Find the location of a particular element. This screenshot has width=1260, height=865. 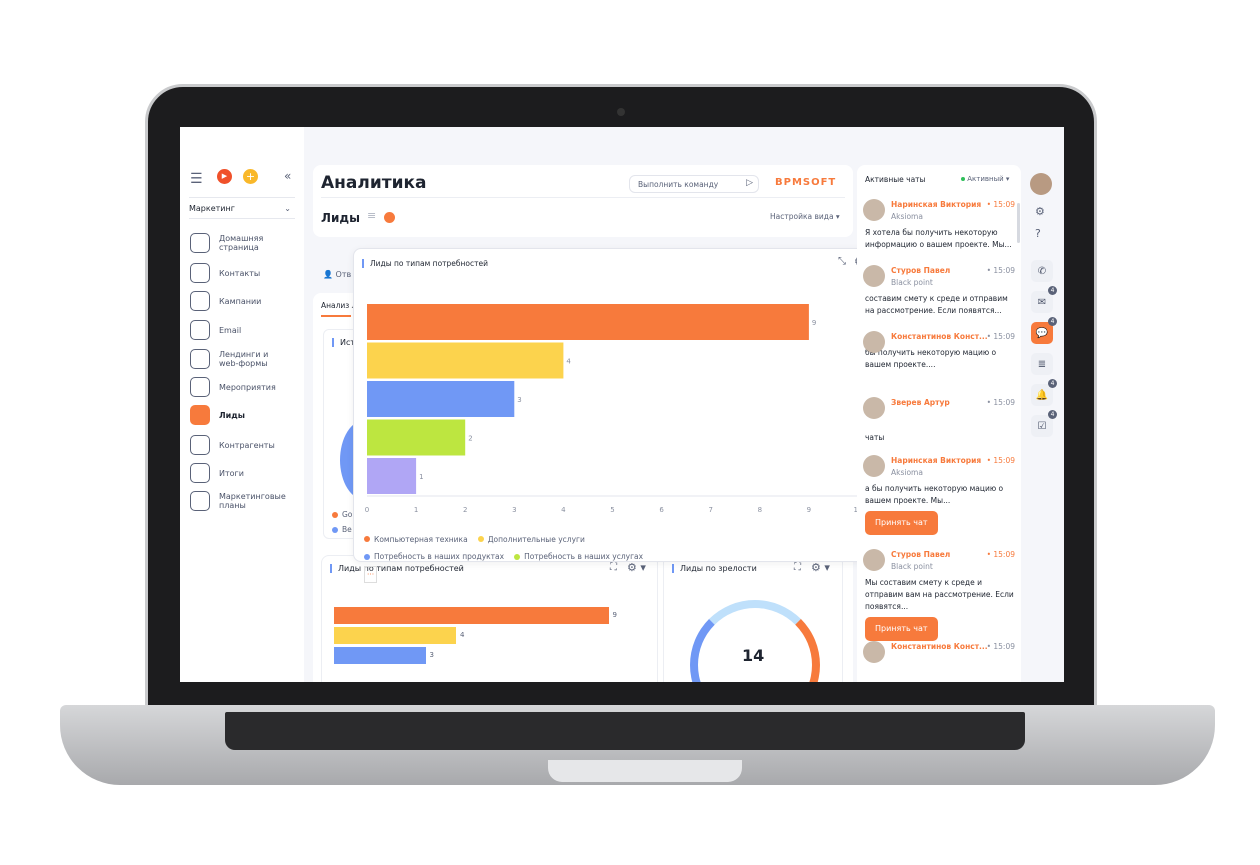

play-icon: ▶ is located at coordinates (224, 176).